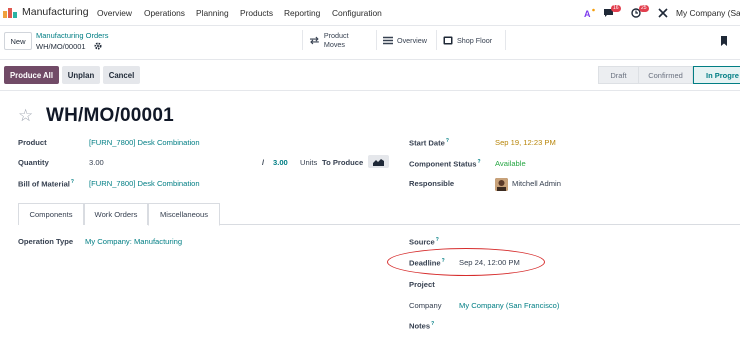  Describe the element at coordinates (525, 142) in the screenshot. I see `start-date-field: Sep 19, 12:23 PM` at that location.